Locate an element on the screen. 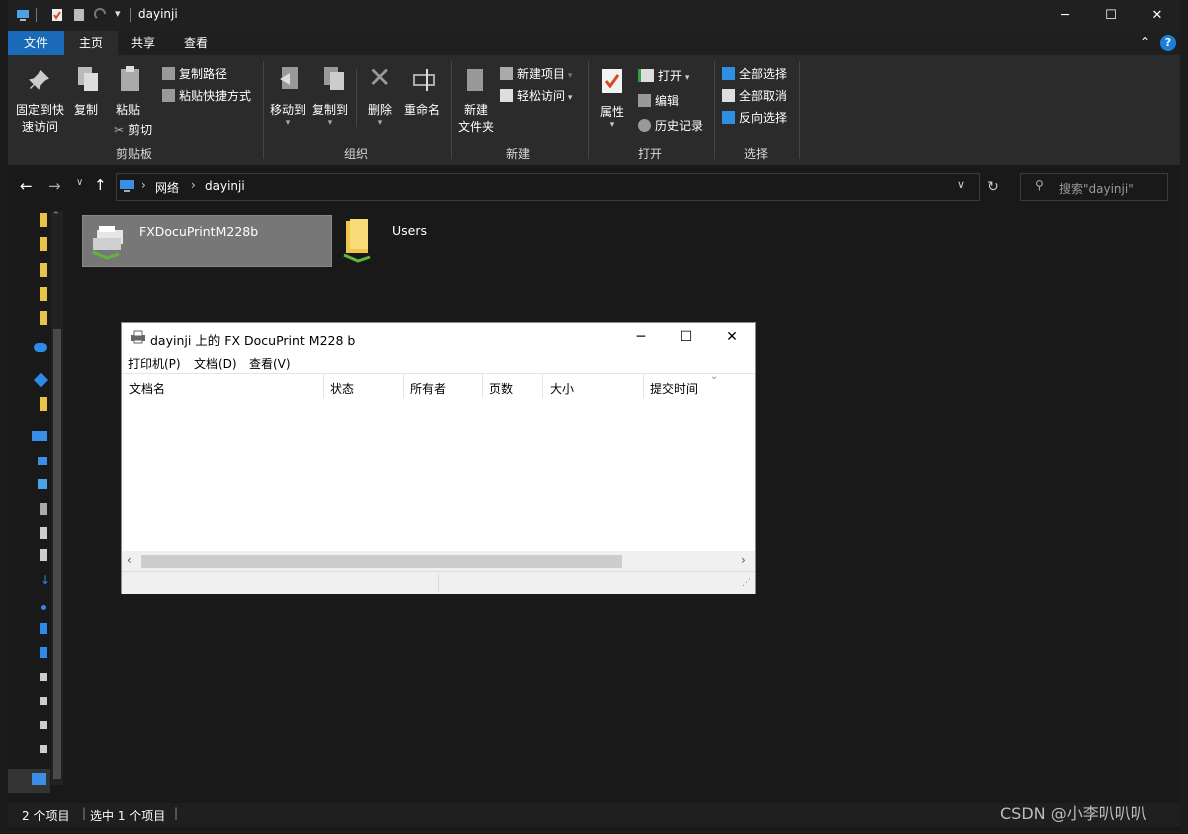 This screenshot has height=834, width=1188. downloads-icon: ↓ is located at coordinates (45, 580).